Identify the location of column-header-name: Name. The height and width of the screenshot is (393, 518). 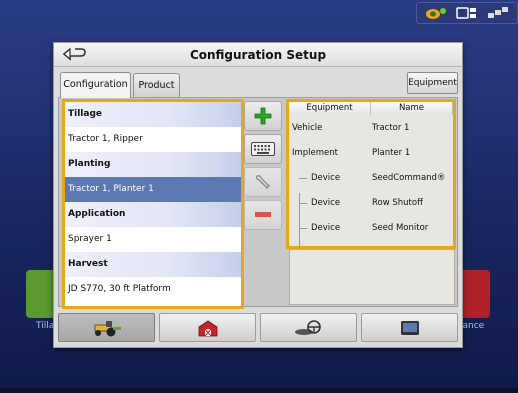
(412, 108).